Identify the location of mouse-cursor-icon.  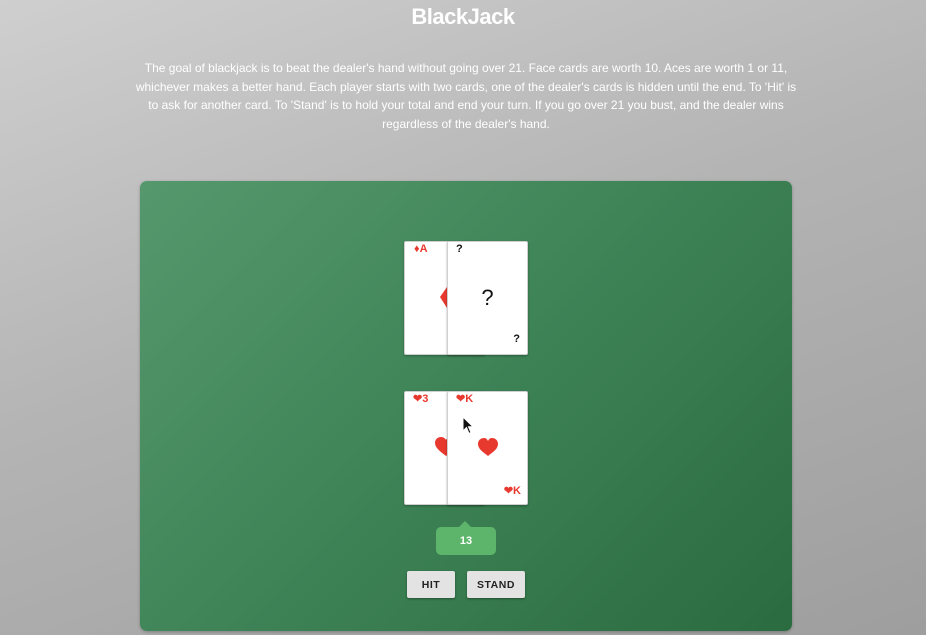
(468, 427).